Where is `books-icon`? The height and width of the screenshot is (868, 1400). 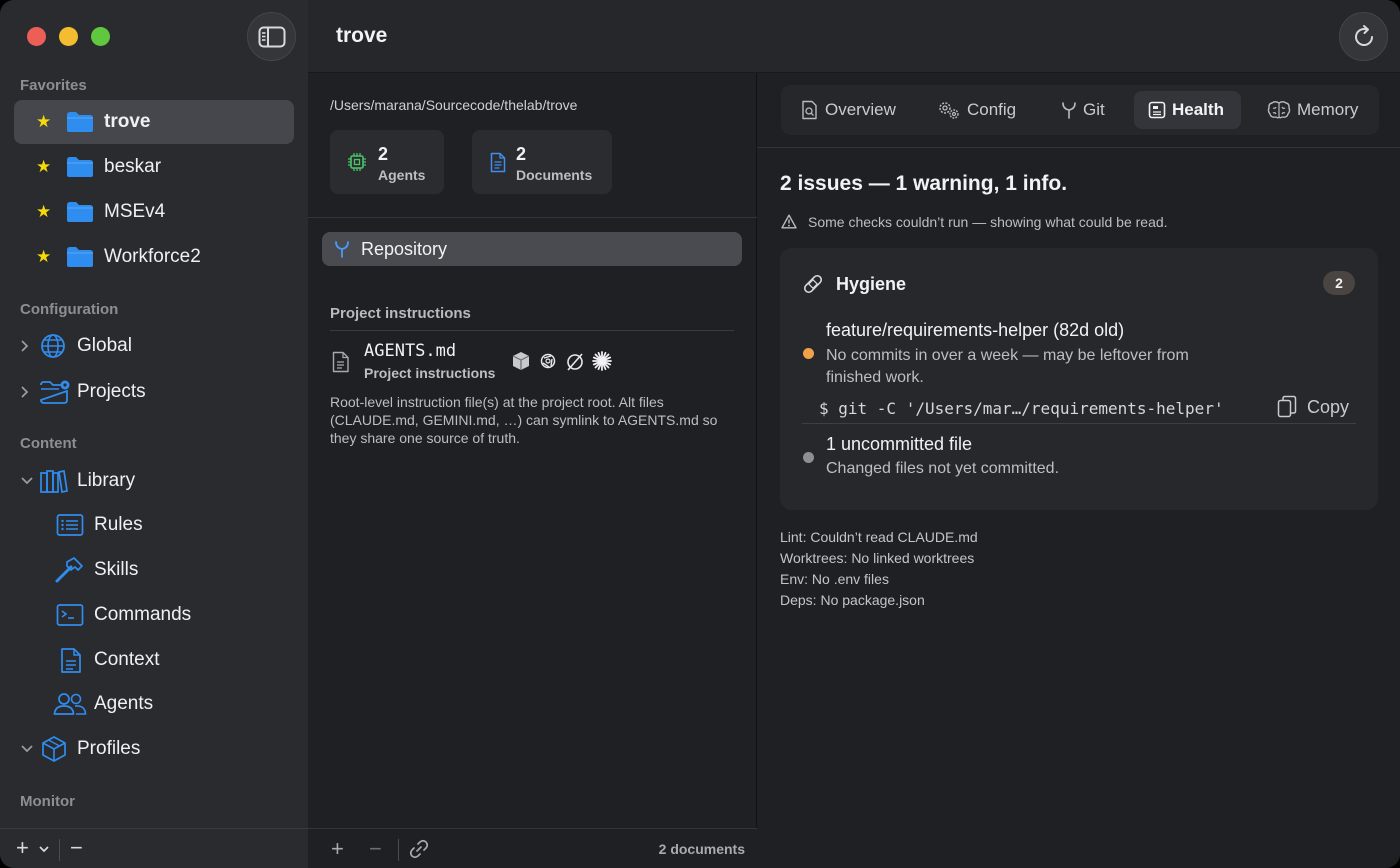 books-icon is located at coordinates (54, 481).